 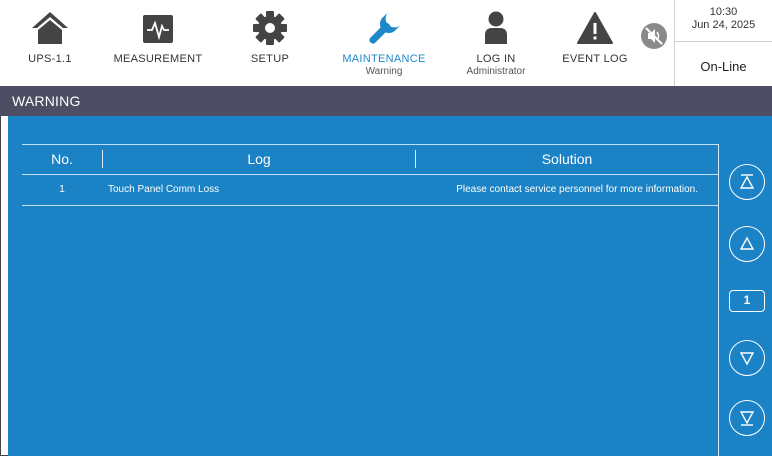 What do you see at coordinates (46, 101) in the screenshot?
I see `page-title: WARNING` at bounding box center [46, 101].